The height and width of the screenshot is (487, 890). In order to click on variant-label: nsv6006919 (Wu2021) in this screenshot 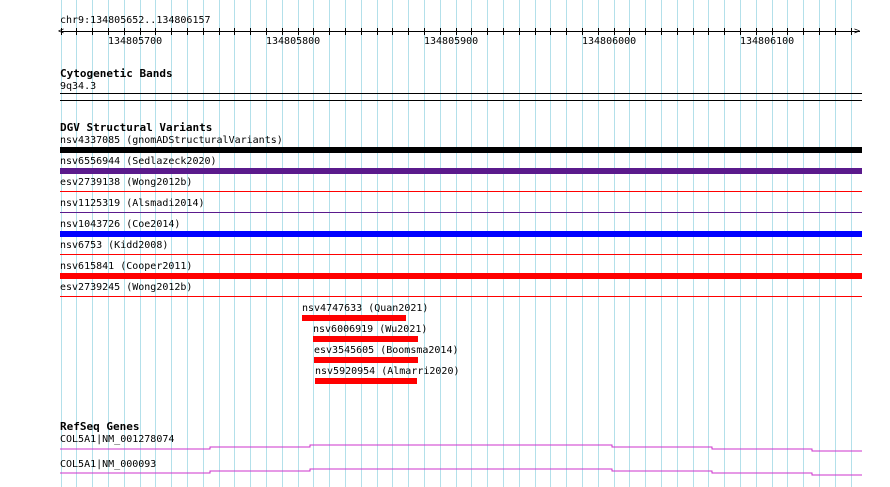, I will do `click(370, 329)`.